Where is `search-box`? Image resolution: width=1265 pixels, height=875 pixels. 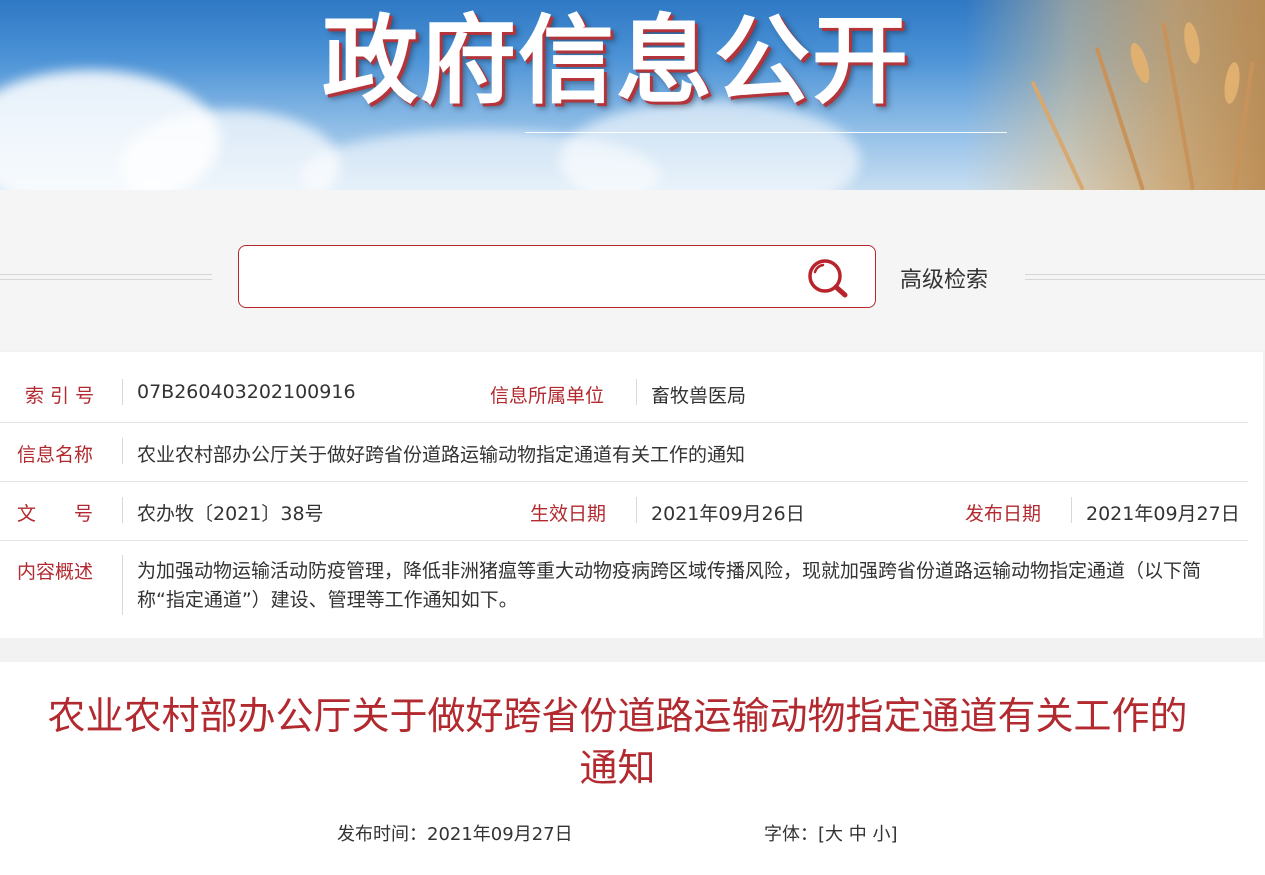
search-box is located at coordinates (557, 276).